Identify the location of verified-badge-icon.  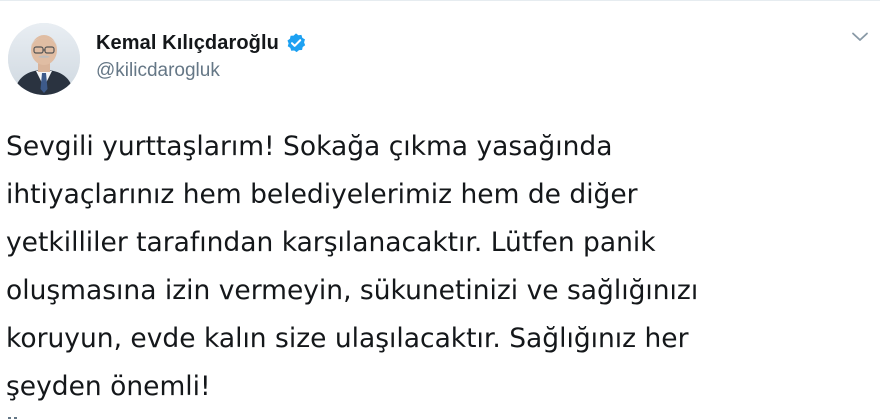
(296, 43).